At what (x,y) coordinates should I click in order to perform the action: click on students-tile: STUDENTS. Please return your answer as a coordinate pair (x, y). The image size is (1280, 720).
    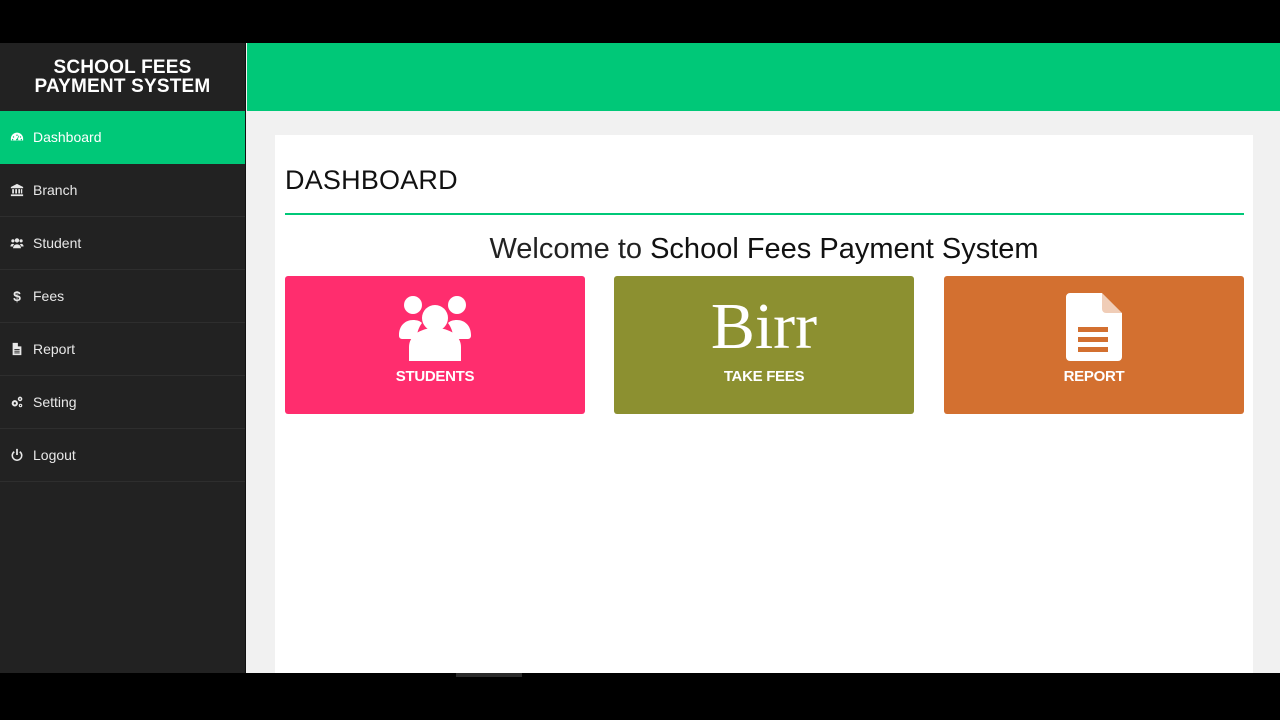
    Looking at the image, I should click on (435, 345).